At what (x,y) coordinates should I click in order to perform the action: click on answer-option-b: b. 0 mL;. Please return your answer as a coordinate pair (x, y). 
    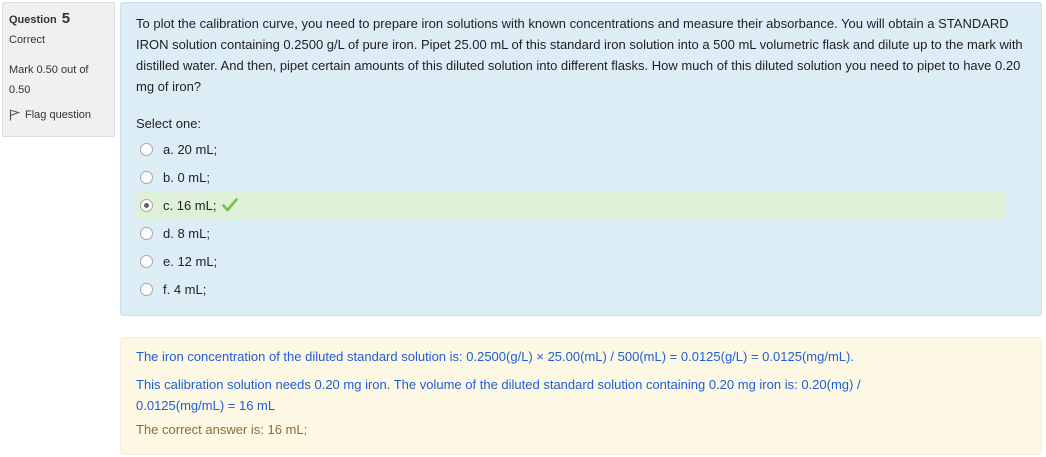
    Looking at the image, I should click on (571, 177).